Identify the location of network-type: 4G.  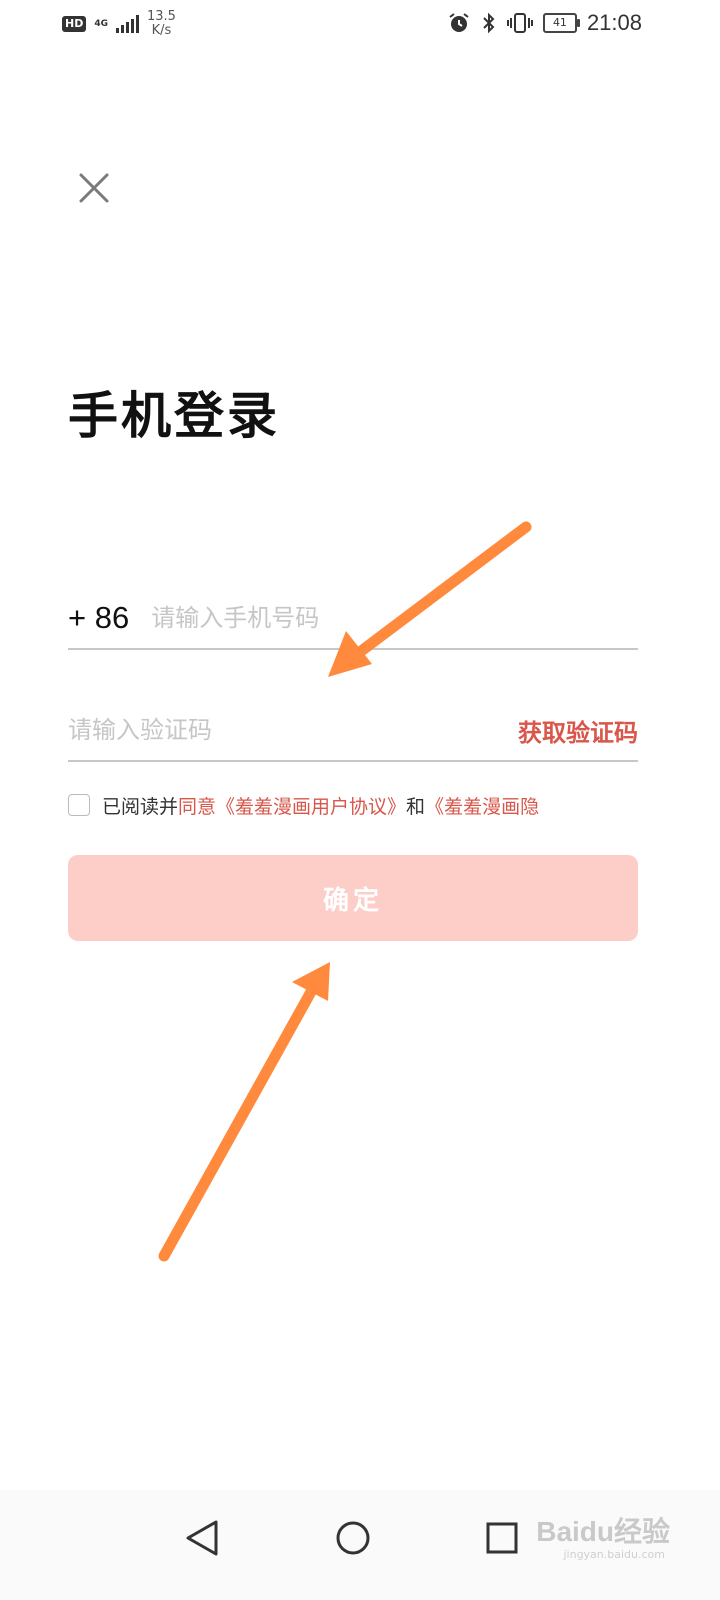
(101, 23).